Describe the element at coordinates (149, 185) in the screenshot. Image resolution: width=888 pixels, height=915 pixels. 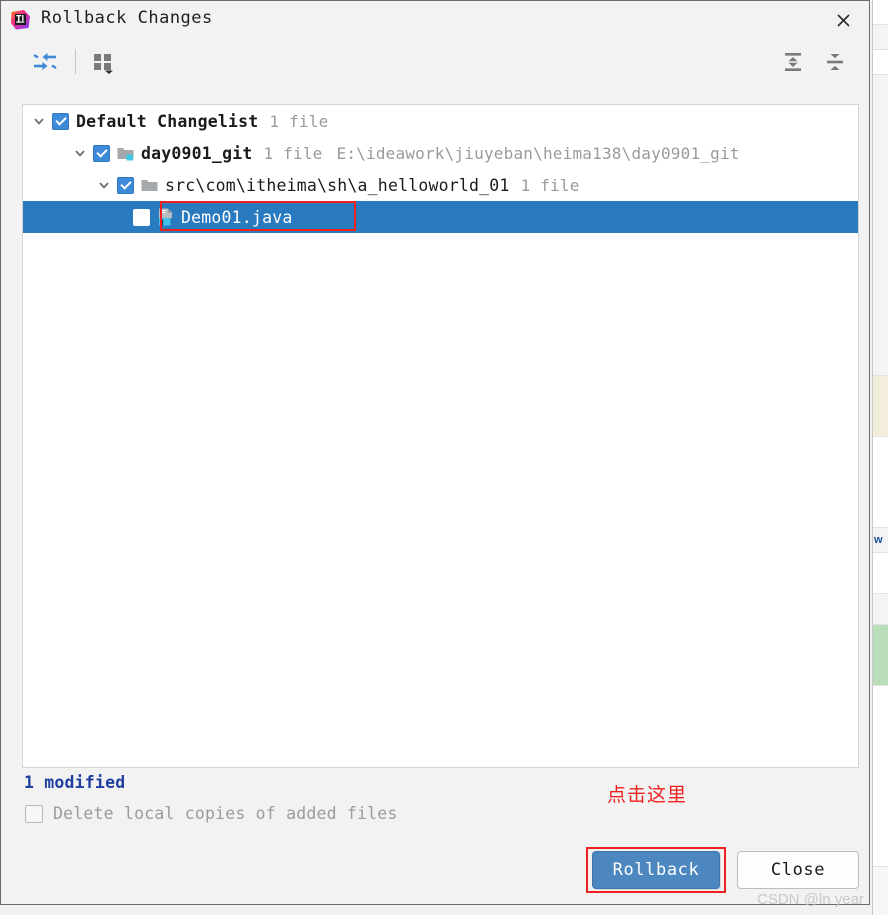
I see `folder-icon` at that location.